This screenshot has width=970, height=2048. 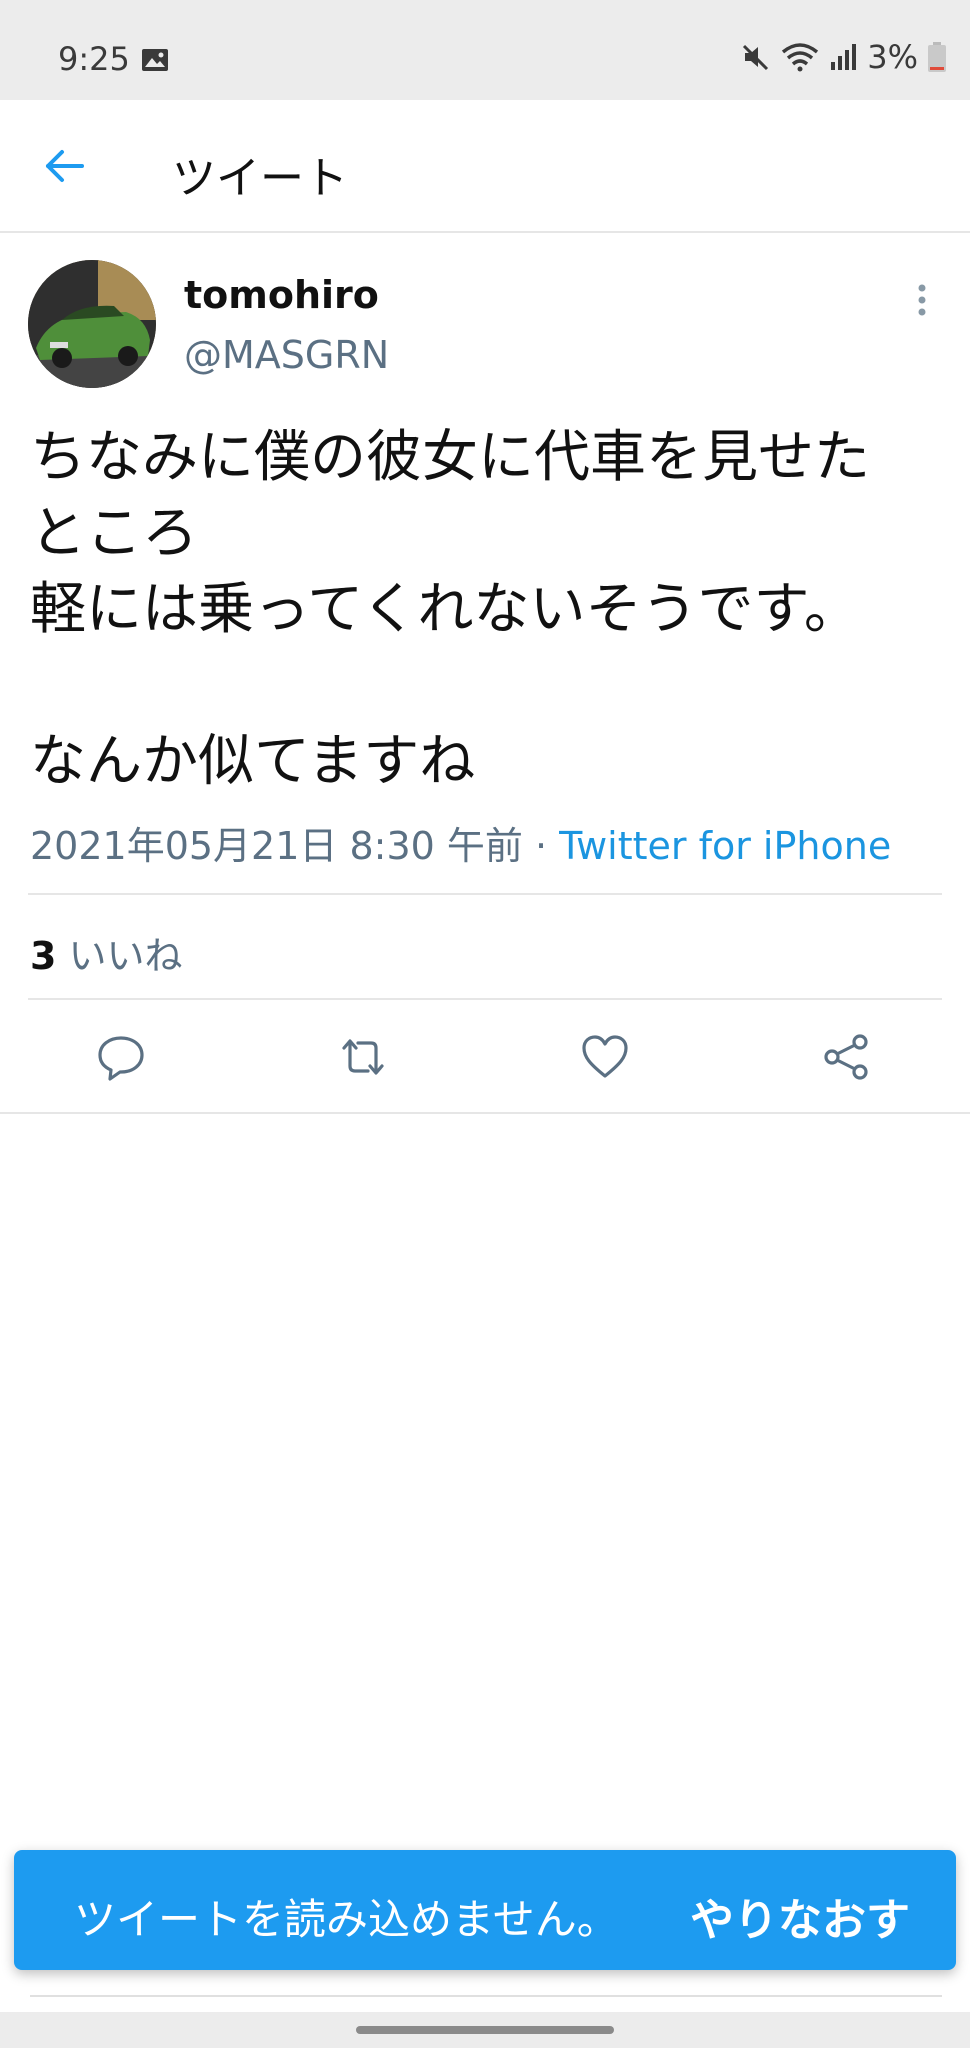 What do you see at coordinates (937, 57) in the screenshot?
I see `battery-icon` at bounding box center [937, 57].